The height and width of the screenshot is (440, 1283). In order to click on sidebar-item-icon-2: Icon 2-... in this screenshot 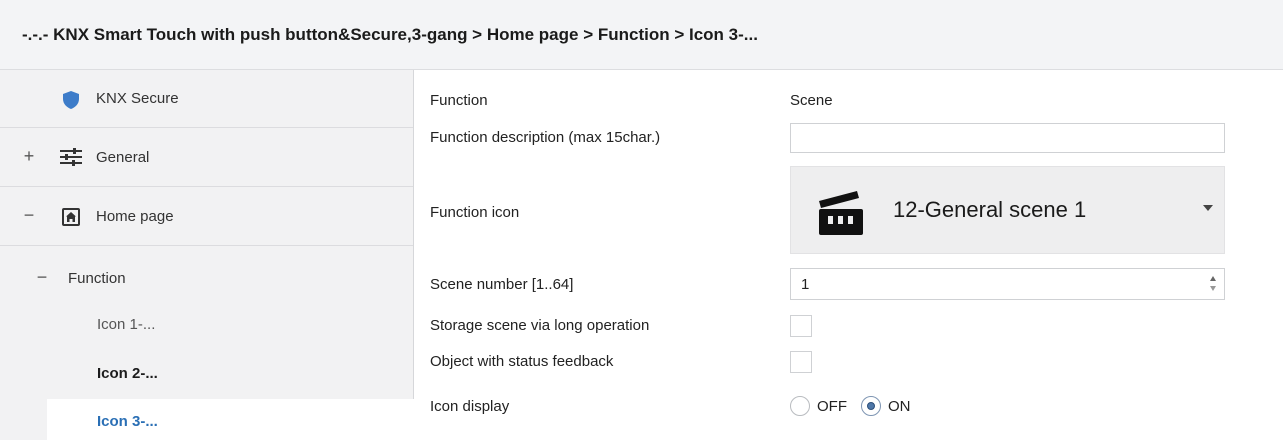, I will do `click(206, 373)`.